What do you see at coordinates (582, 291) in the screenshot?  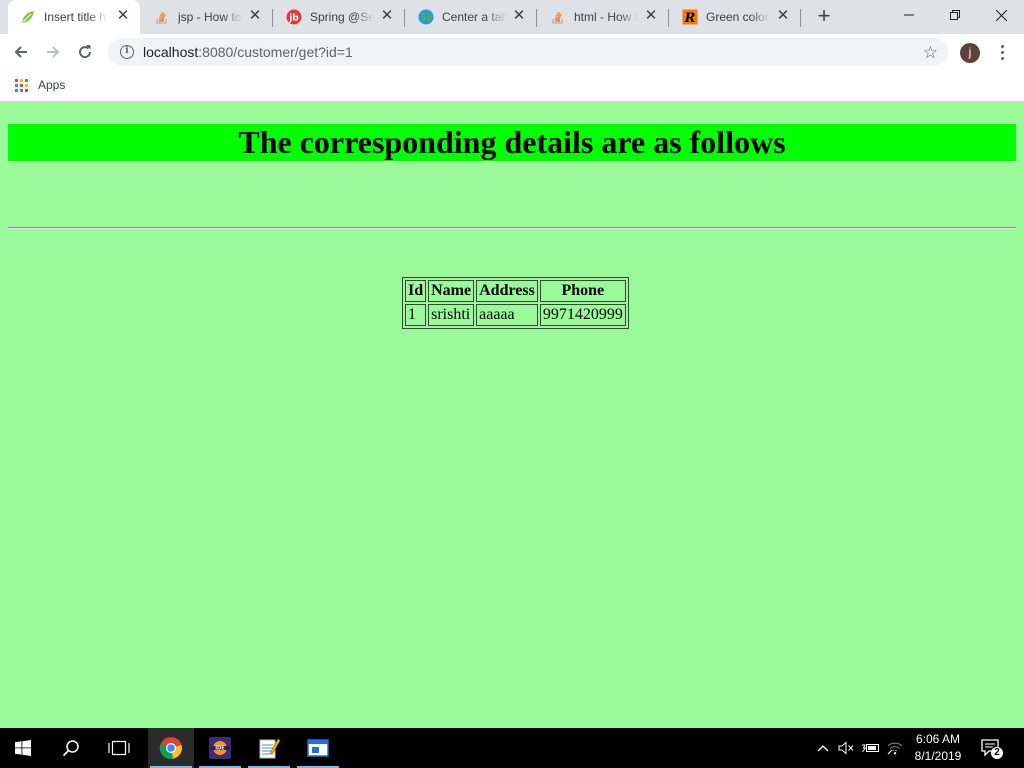 I see `column-header-phone: Phone` at bounding box center [582, 291].